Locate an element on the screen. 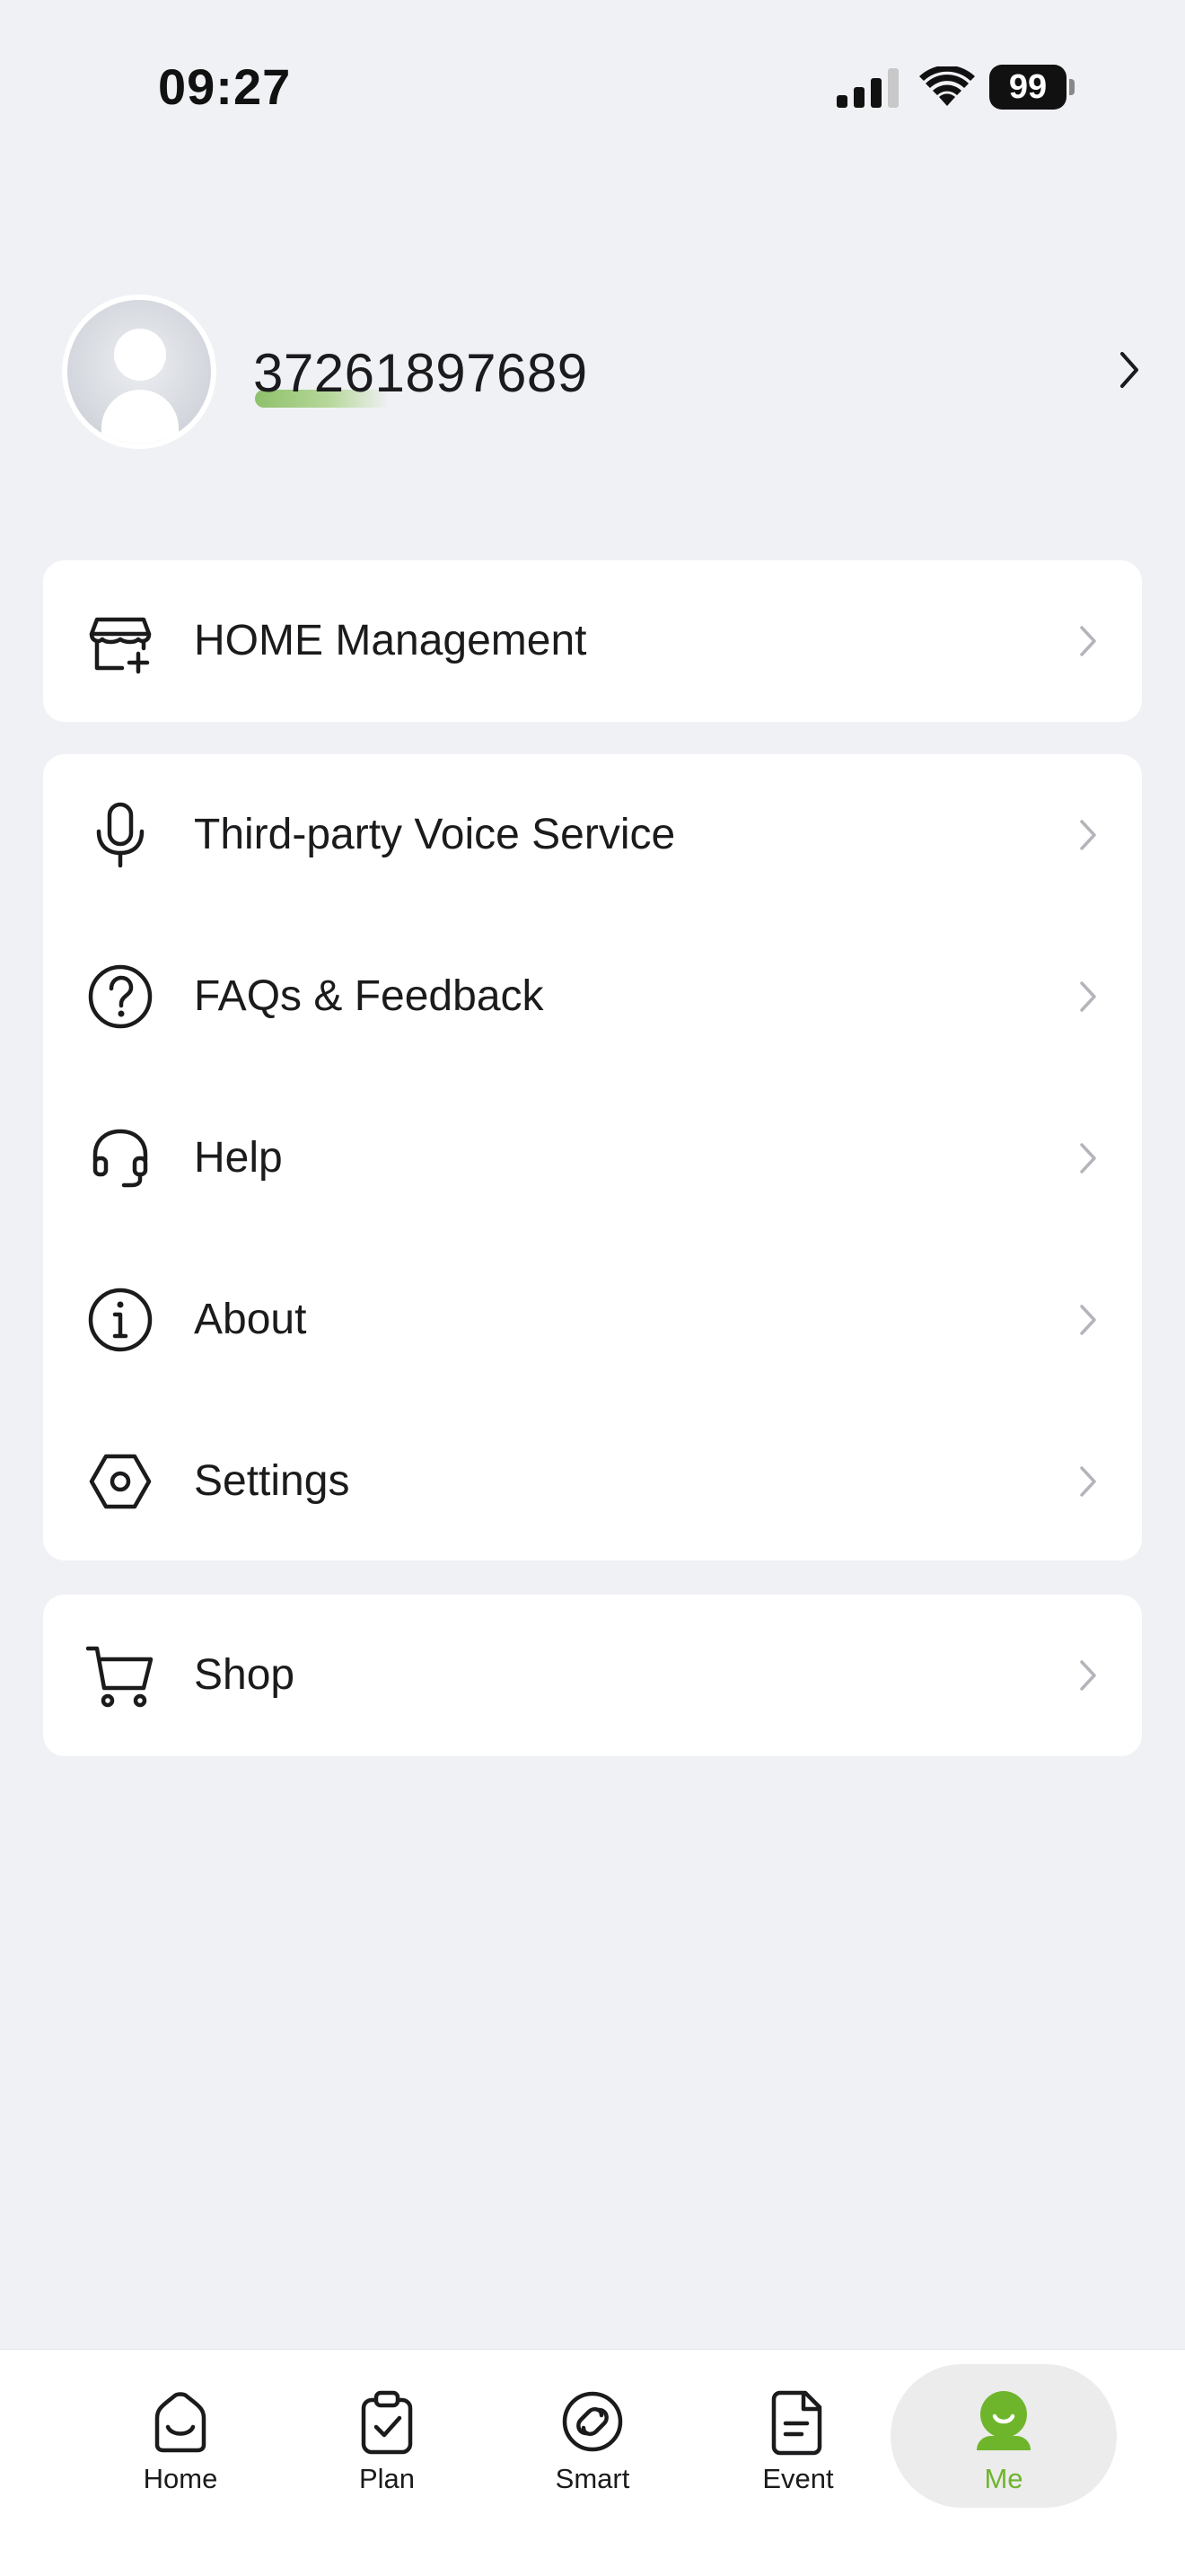 Image resolution: width=1185 pixels, height=2576 pixels. status-time: 09:27 is located at coordinates (225, 86).